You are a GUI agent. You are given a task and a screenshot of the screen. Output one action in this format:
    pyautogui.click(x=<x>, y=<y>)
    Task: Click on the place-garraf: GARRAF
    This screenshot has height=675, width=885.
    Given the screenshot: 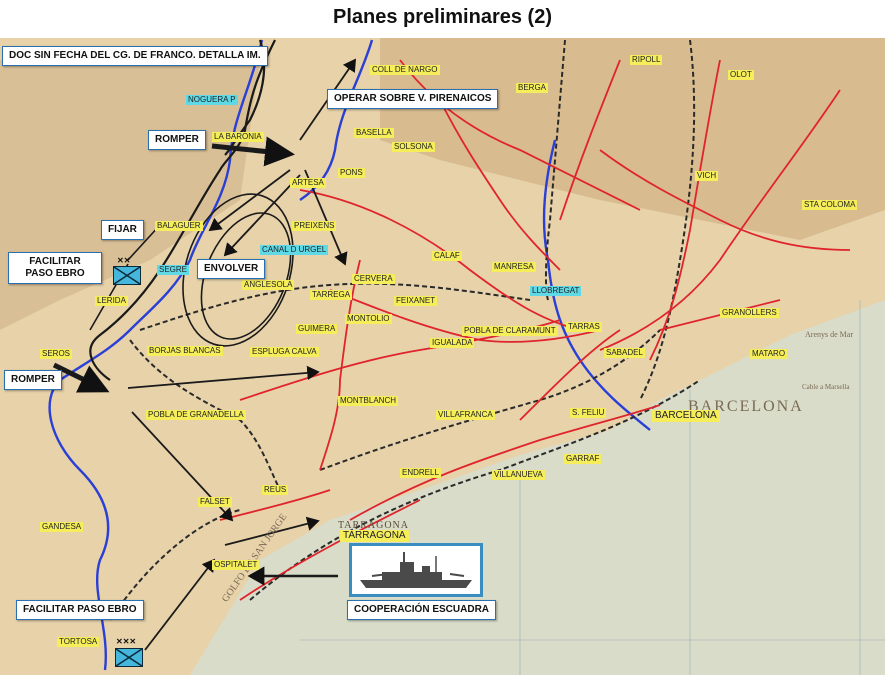 What is the action you would take?
    pyautogui.click(x=583, y=459)
    